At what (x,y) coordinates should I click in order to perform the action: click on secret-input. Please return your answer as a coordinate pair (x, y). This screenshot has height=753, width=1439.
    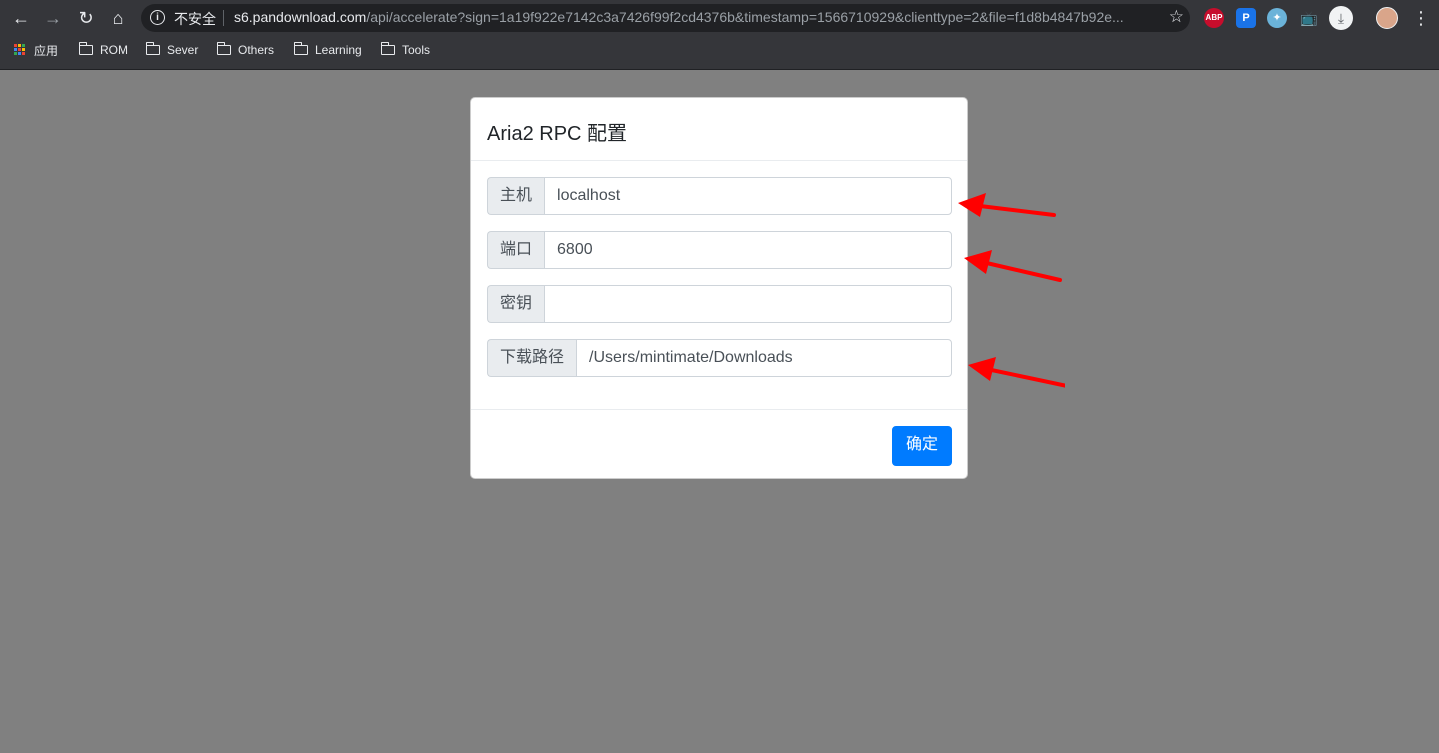
    Looking at the image, I should click on (748, 304).